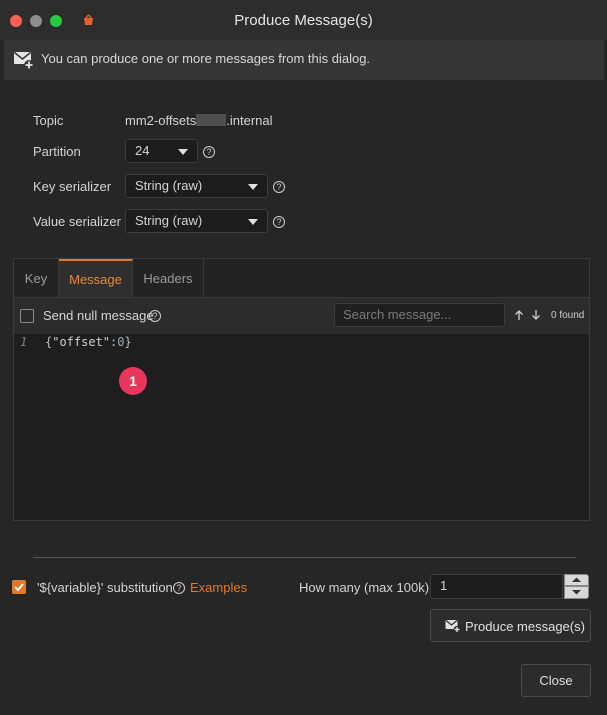  Describe the element at coordinates (168, 278) in the screenshot. I see `tab-headers: Headers` at that location.